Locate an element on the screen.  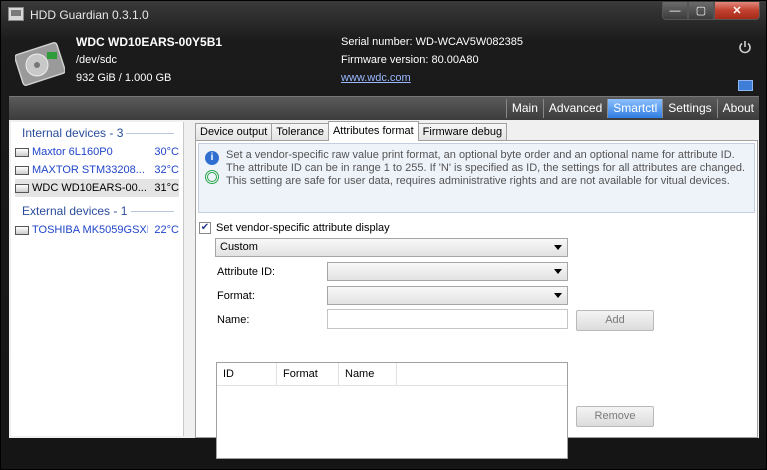
column-header-name: Name is located at coordinates (368, 374).